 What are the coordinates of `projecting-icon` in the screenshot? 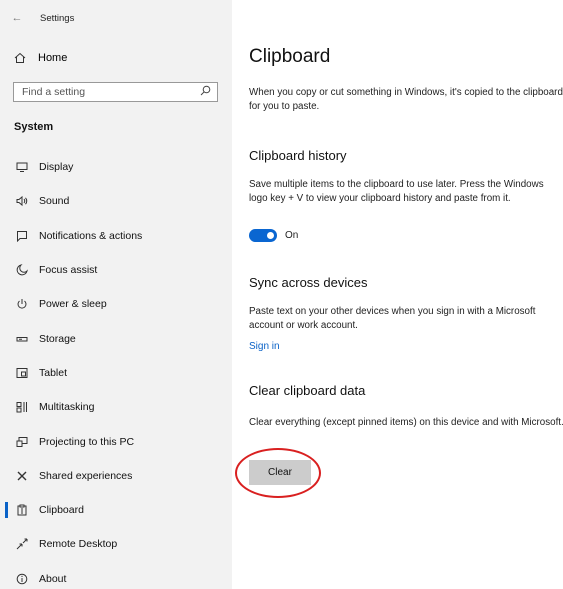 It's located at (22, 442).